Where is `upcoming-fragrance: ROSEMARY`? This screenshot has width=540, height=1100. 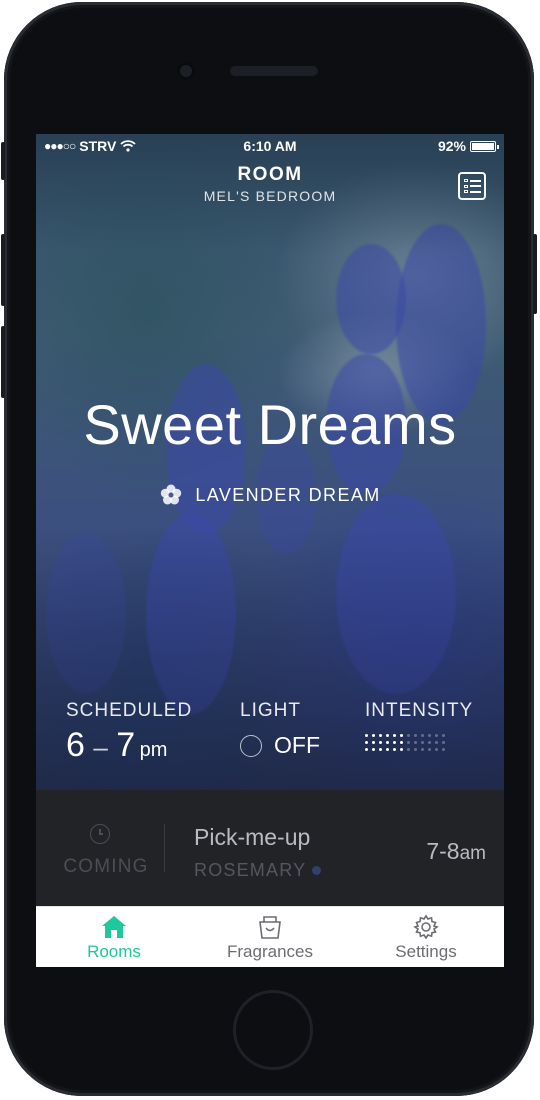 upcoming-fragrance: ROSEMARY is located at coordinates (258, 870).